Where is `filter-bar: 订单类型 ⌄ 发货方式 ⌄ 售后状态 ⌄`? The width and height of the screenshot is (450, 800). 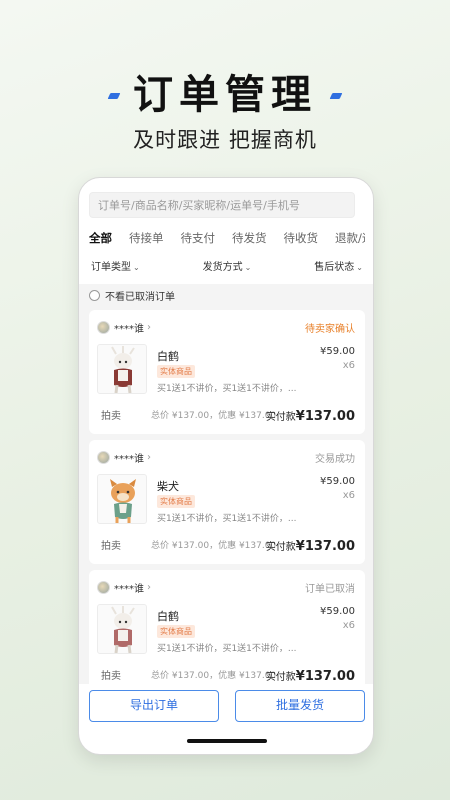 filter-bar: 订单类型 ⌄ 发货方式 ⌄ 售后状态 ⌄ is located at coordinates (227, 267).